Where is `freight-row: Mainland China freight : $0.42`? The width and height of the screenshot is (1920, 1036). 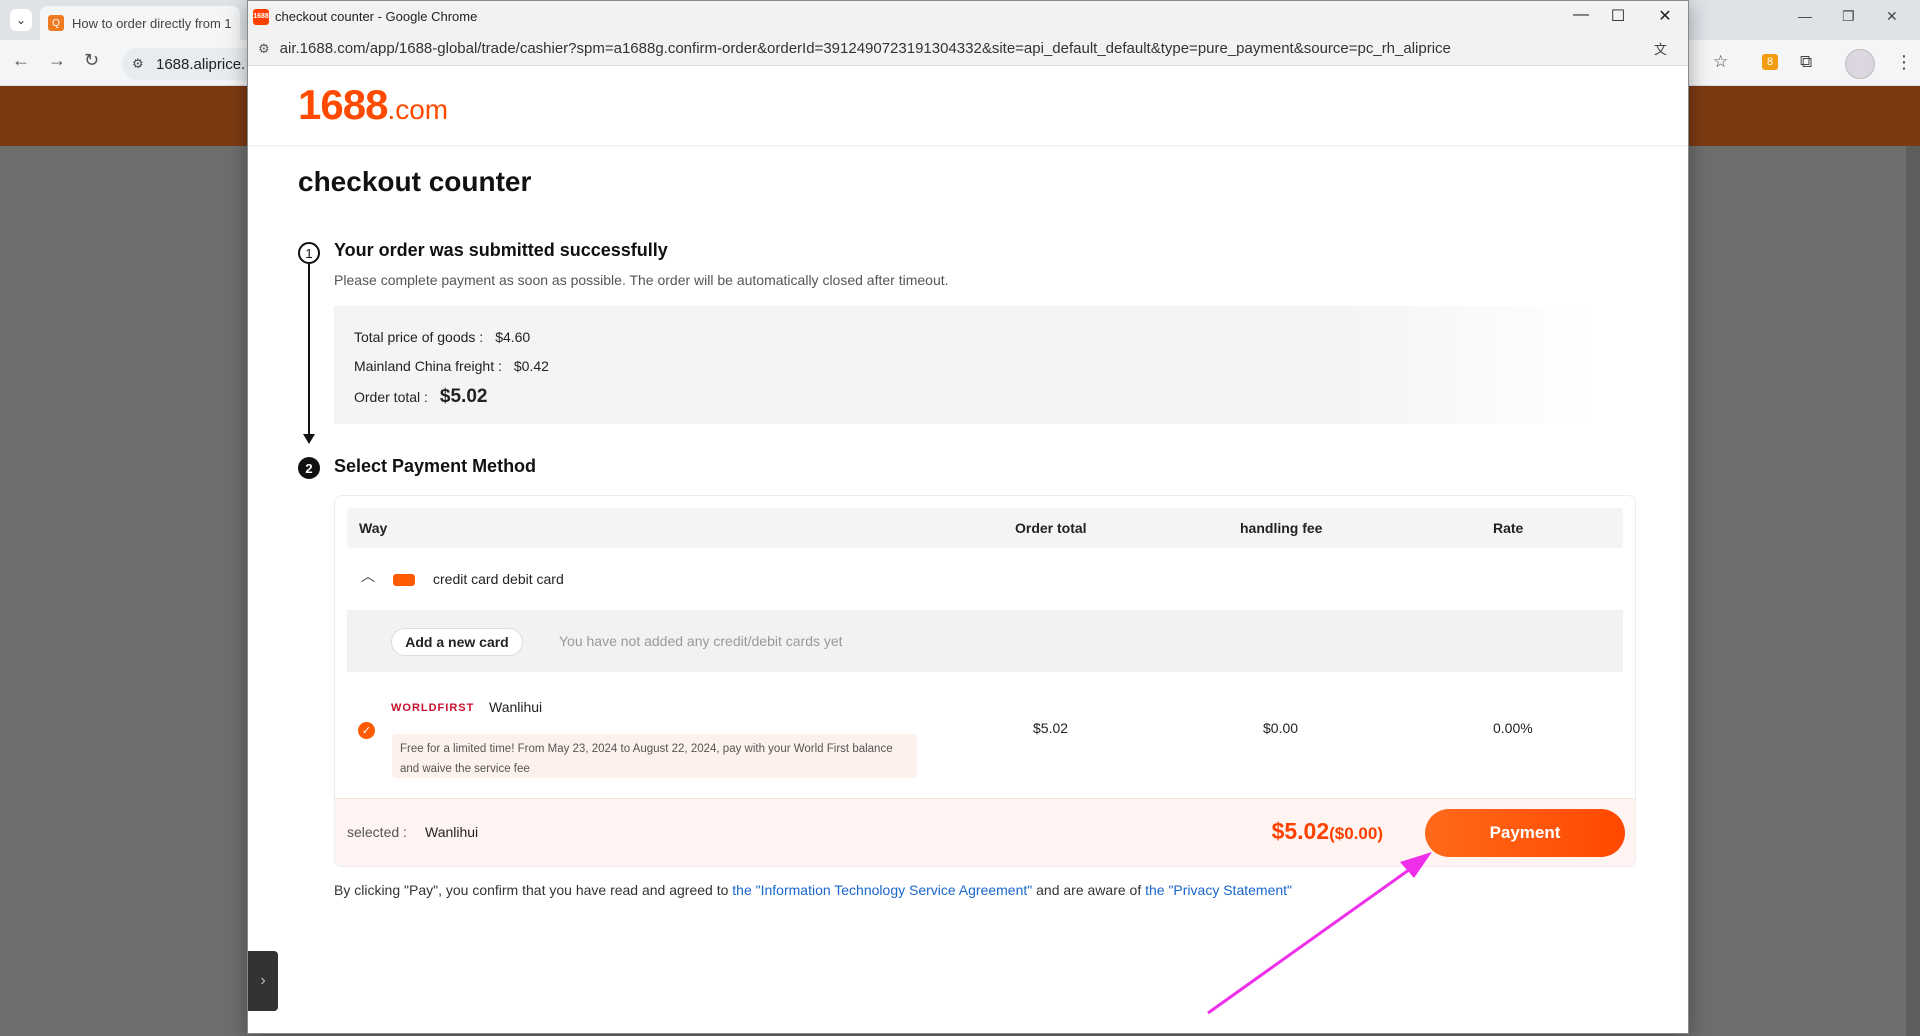 freight-row: Mainland China freight : $0.42 is located at coordinates (964, 365).